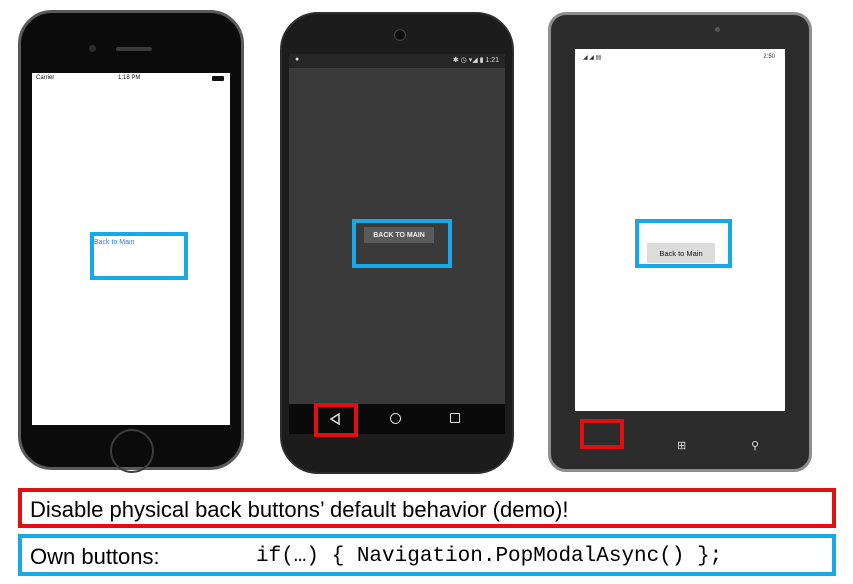 The height and width of the screenshot is (584, 853). I want to click on wp-button-highlight, so click(683, 243).